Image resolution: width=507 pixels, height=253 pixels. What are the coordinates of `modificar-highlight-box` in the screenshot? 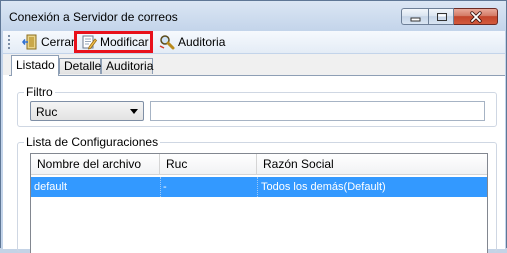 It's located at (113, 42).